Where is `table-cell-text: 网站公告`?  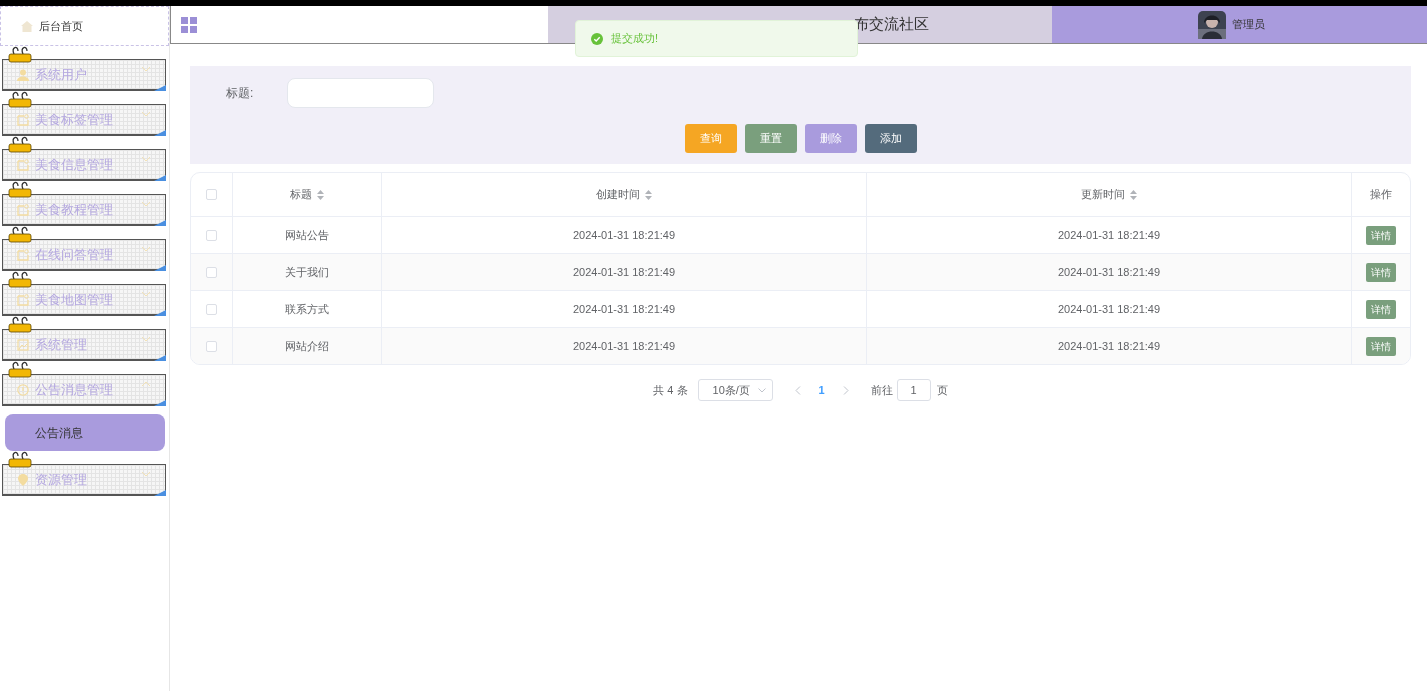
table-cell-text: 网站公告 is located at coordinates (307, 235).